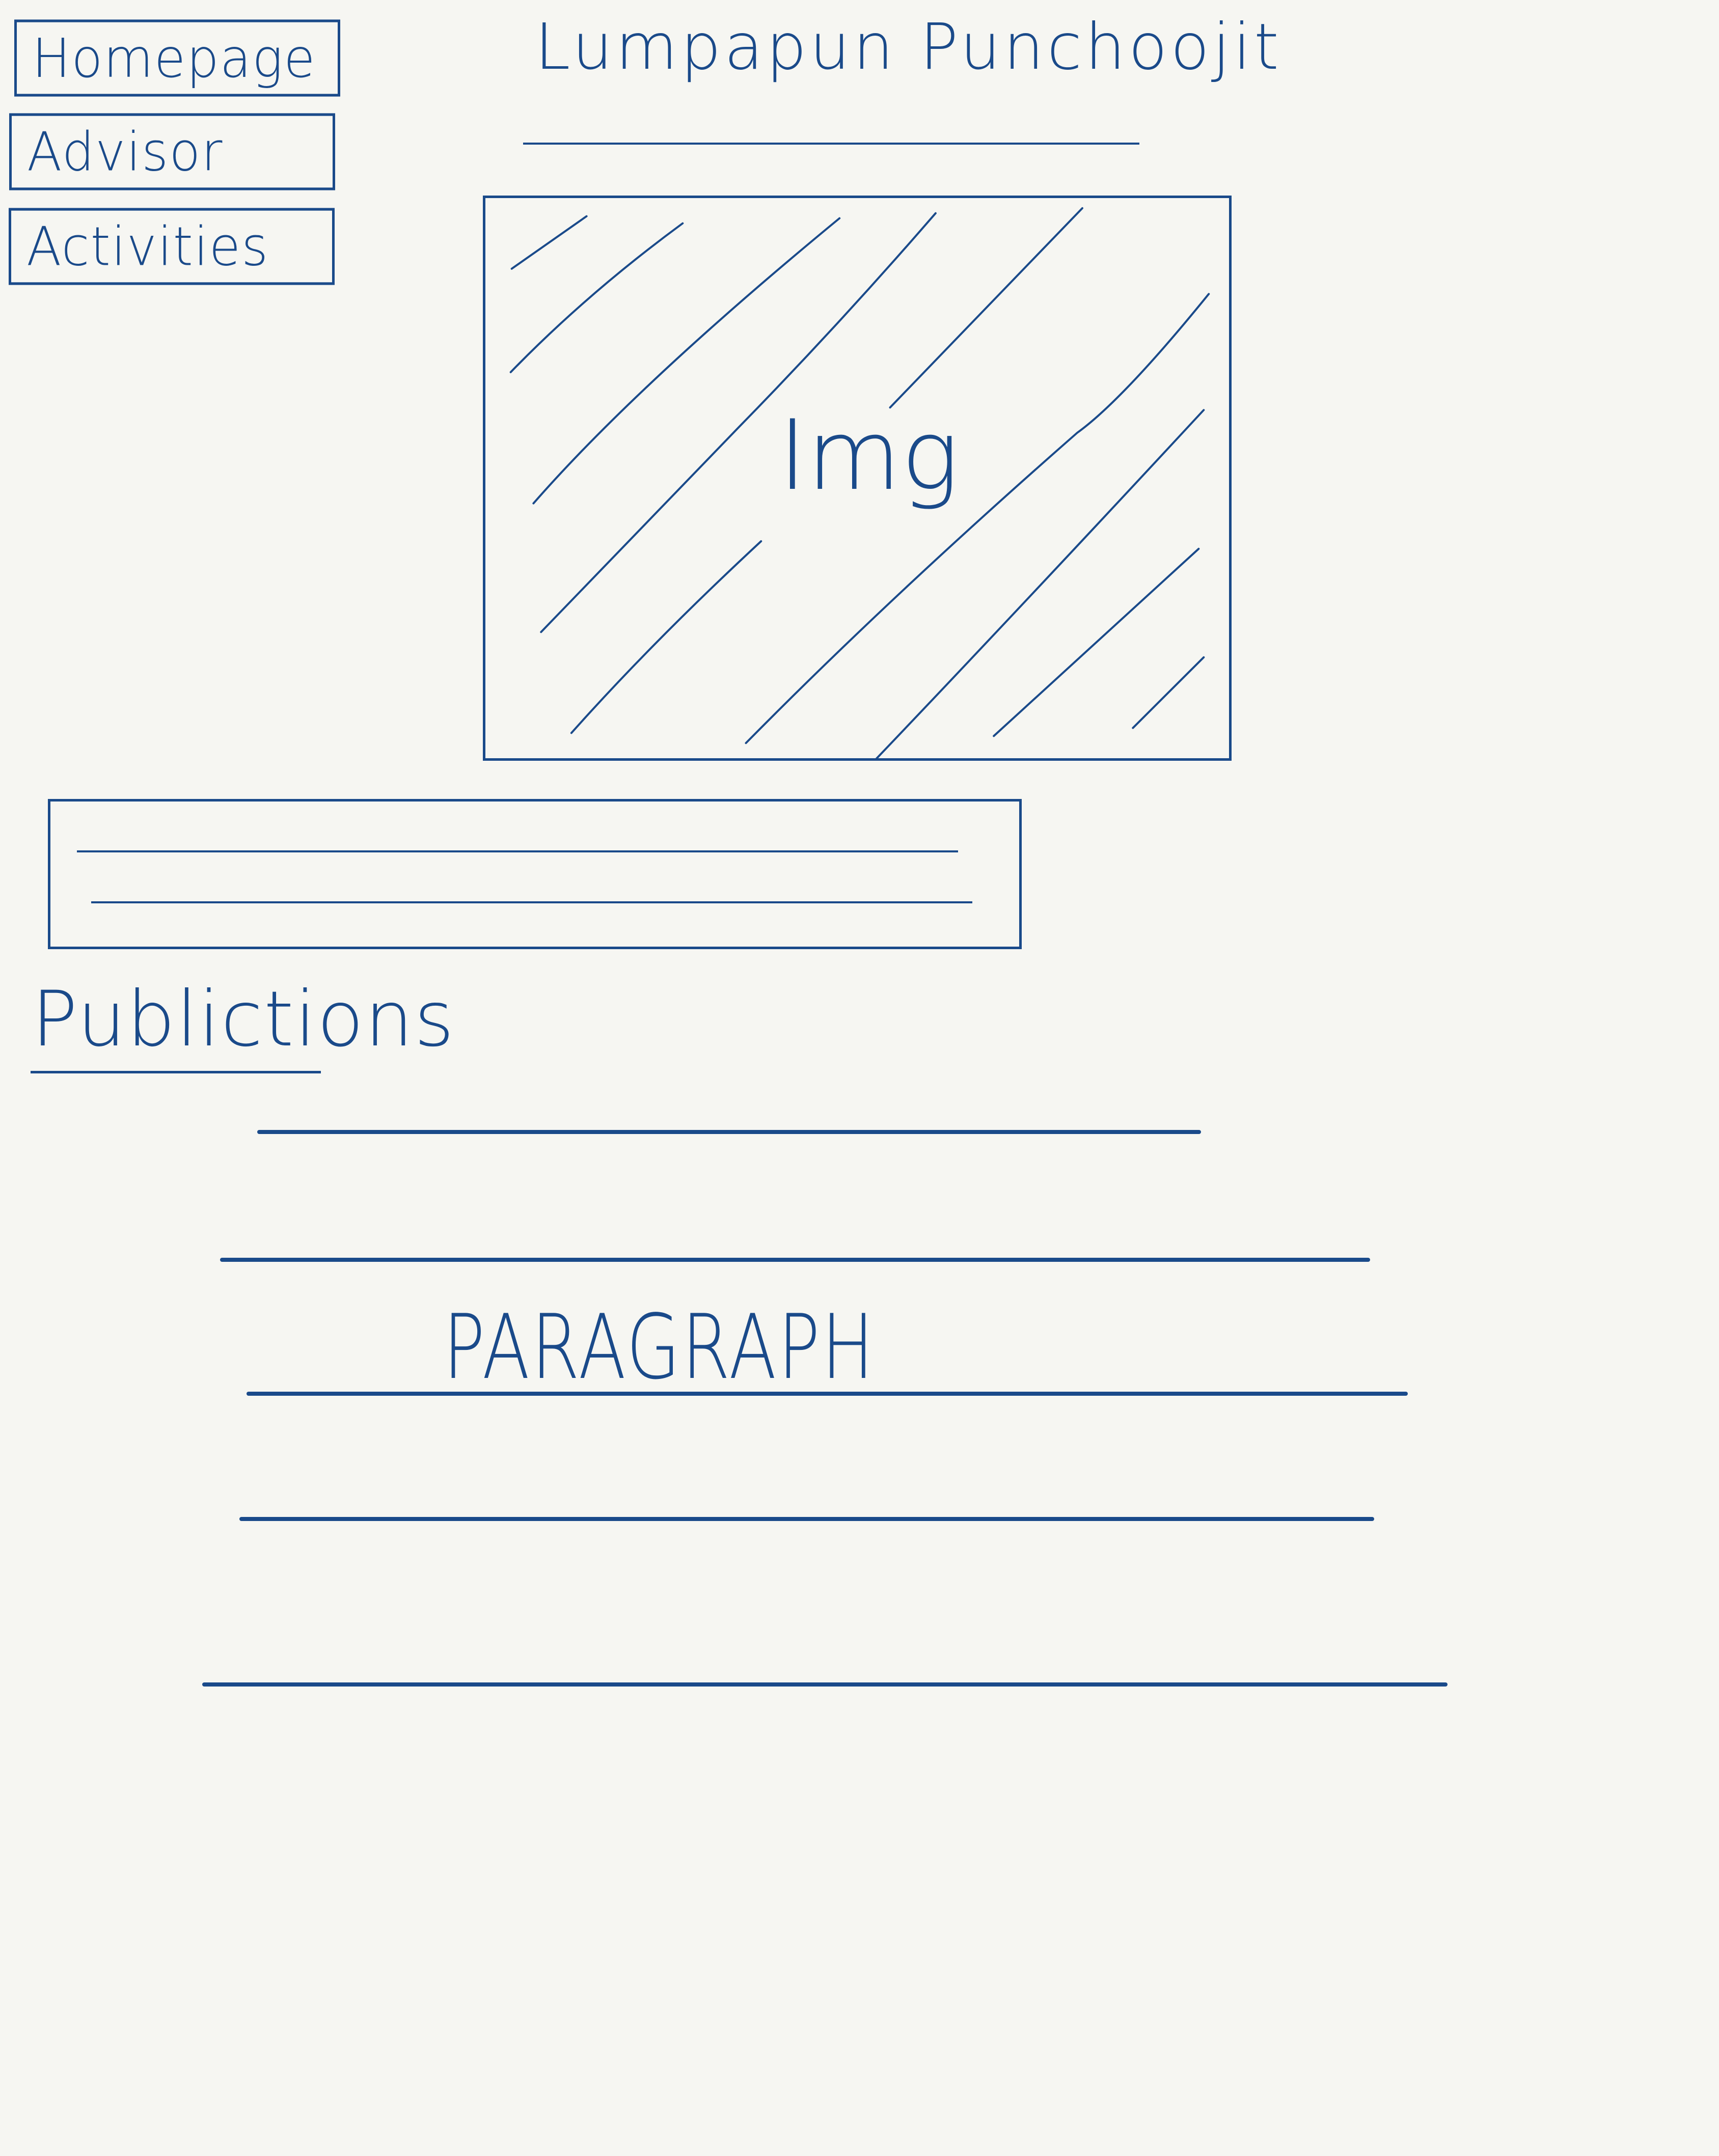 This screenshot has width=1719, height=2156. Describe the element at coordinates (147, 246) in the screenshot. I see `nav-activities-label: Activities` at that location.